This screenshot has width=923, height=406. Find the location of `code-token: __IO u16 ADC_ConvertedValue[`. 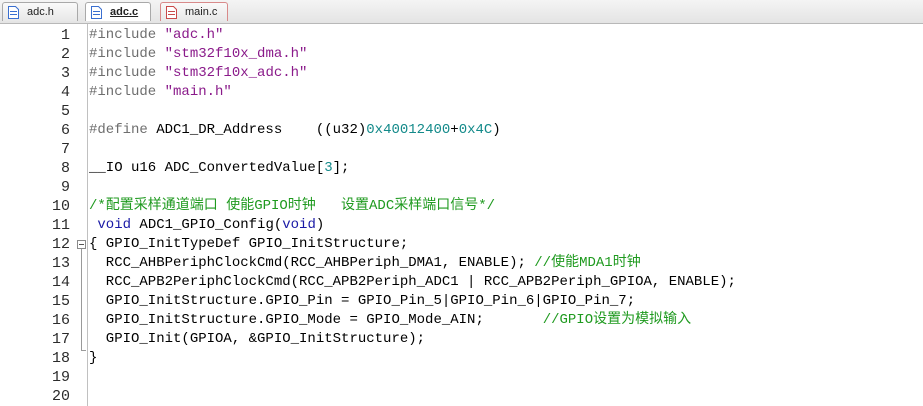

code-token: __IO u16 ADC_ConvertedValue[ is located at coordinates (207, 168).